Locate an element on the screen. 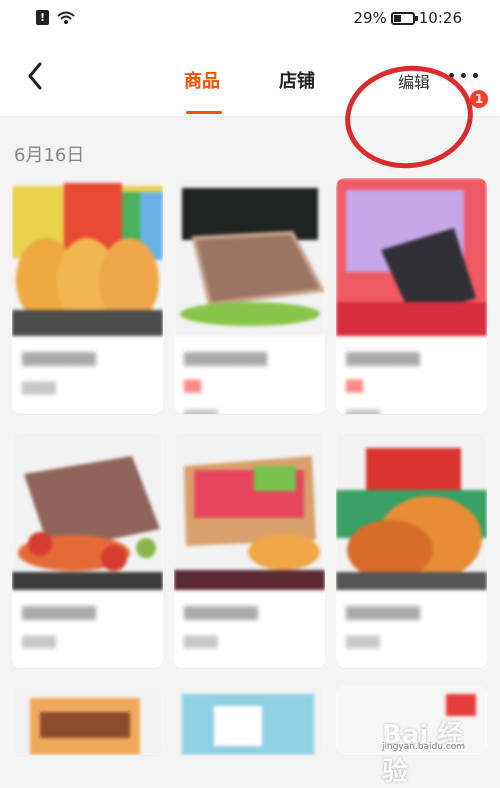 The image size is (500, 788). wifi-icon is located at coordinates (66, 18).